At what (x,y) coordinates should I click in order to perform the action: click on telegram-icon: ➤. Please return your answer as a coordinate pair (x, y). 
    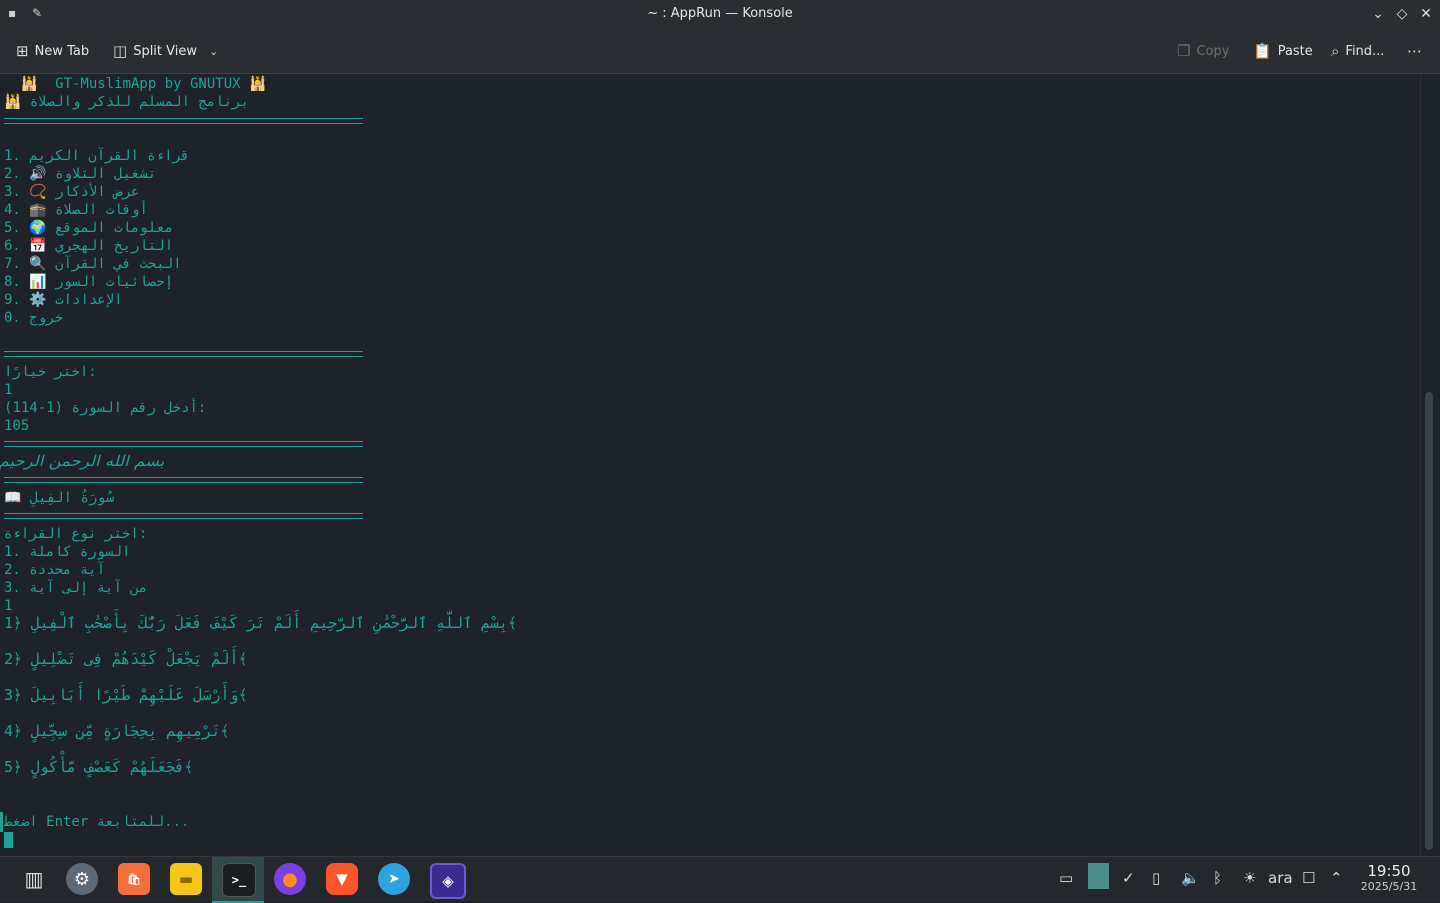
    Looking at the image, I should click on (394, 879).